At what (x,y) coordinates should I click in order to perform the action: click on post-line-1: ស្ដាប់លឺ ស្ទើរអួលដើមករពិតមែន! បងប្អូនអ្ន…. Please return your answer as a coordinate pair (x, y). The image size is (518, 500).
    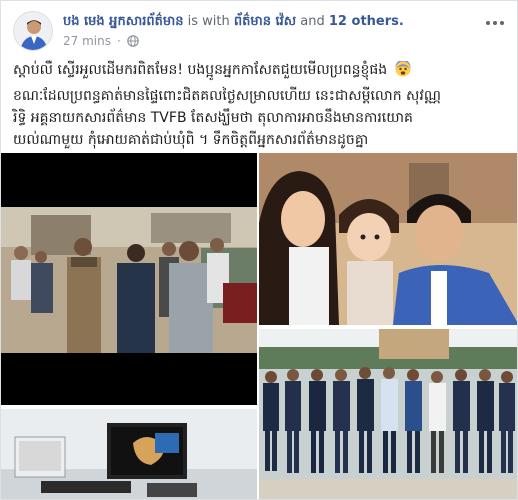
    Looking at the image, I should click on (261, 70).